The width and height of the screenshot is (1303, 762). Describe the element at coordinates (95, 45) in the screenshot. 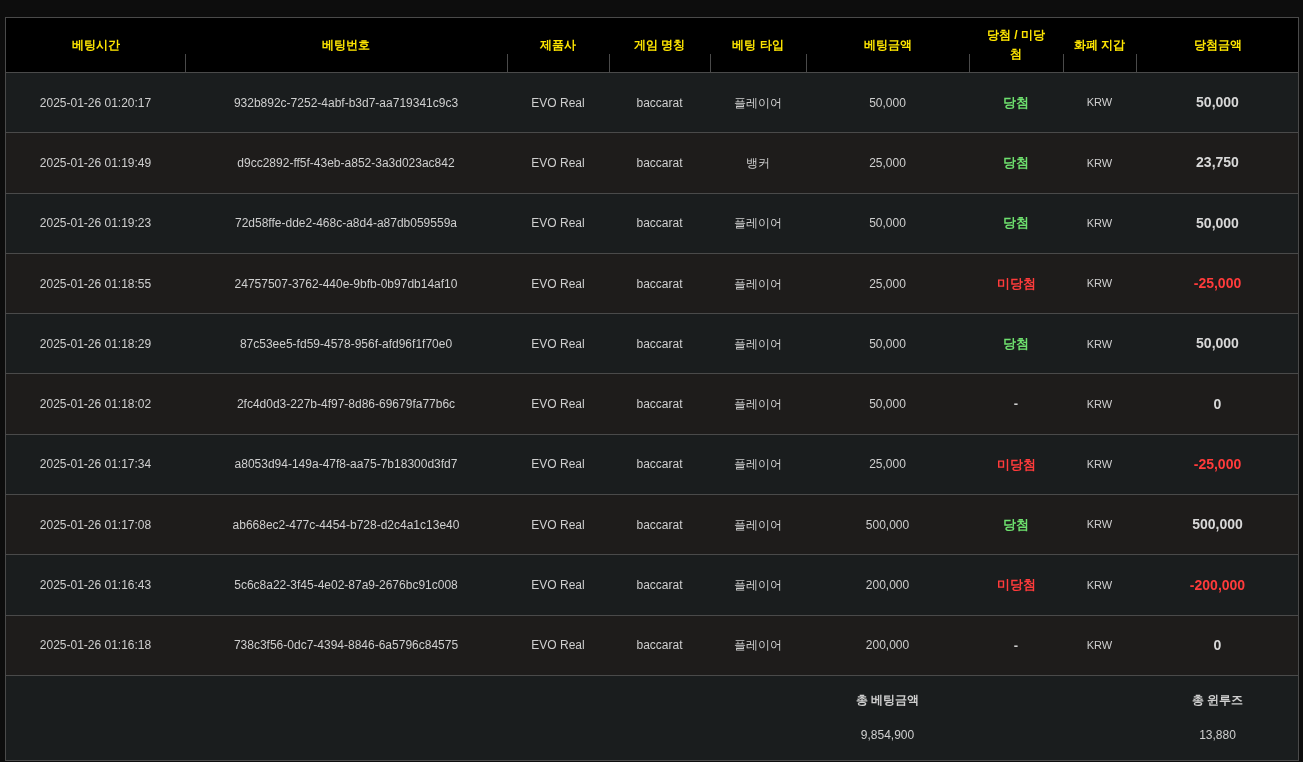

I see `column-header: 베팅시간` at that location.